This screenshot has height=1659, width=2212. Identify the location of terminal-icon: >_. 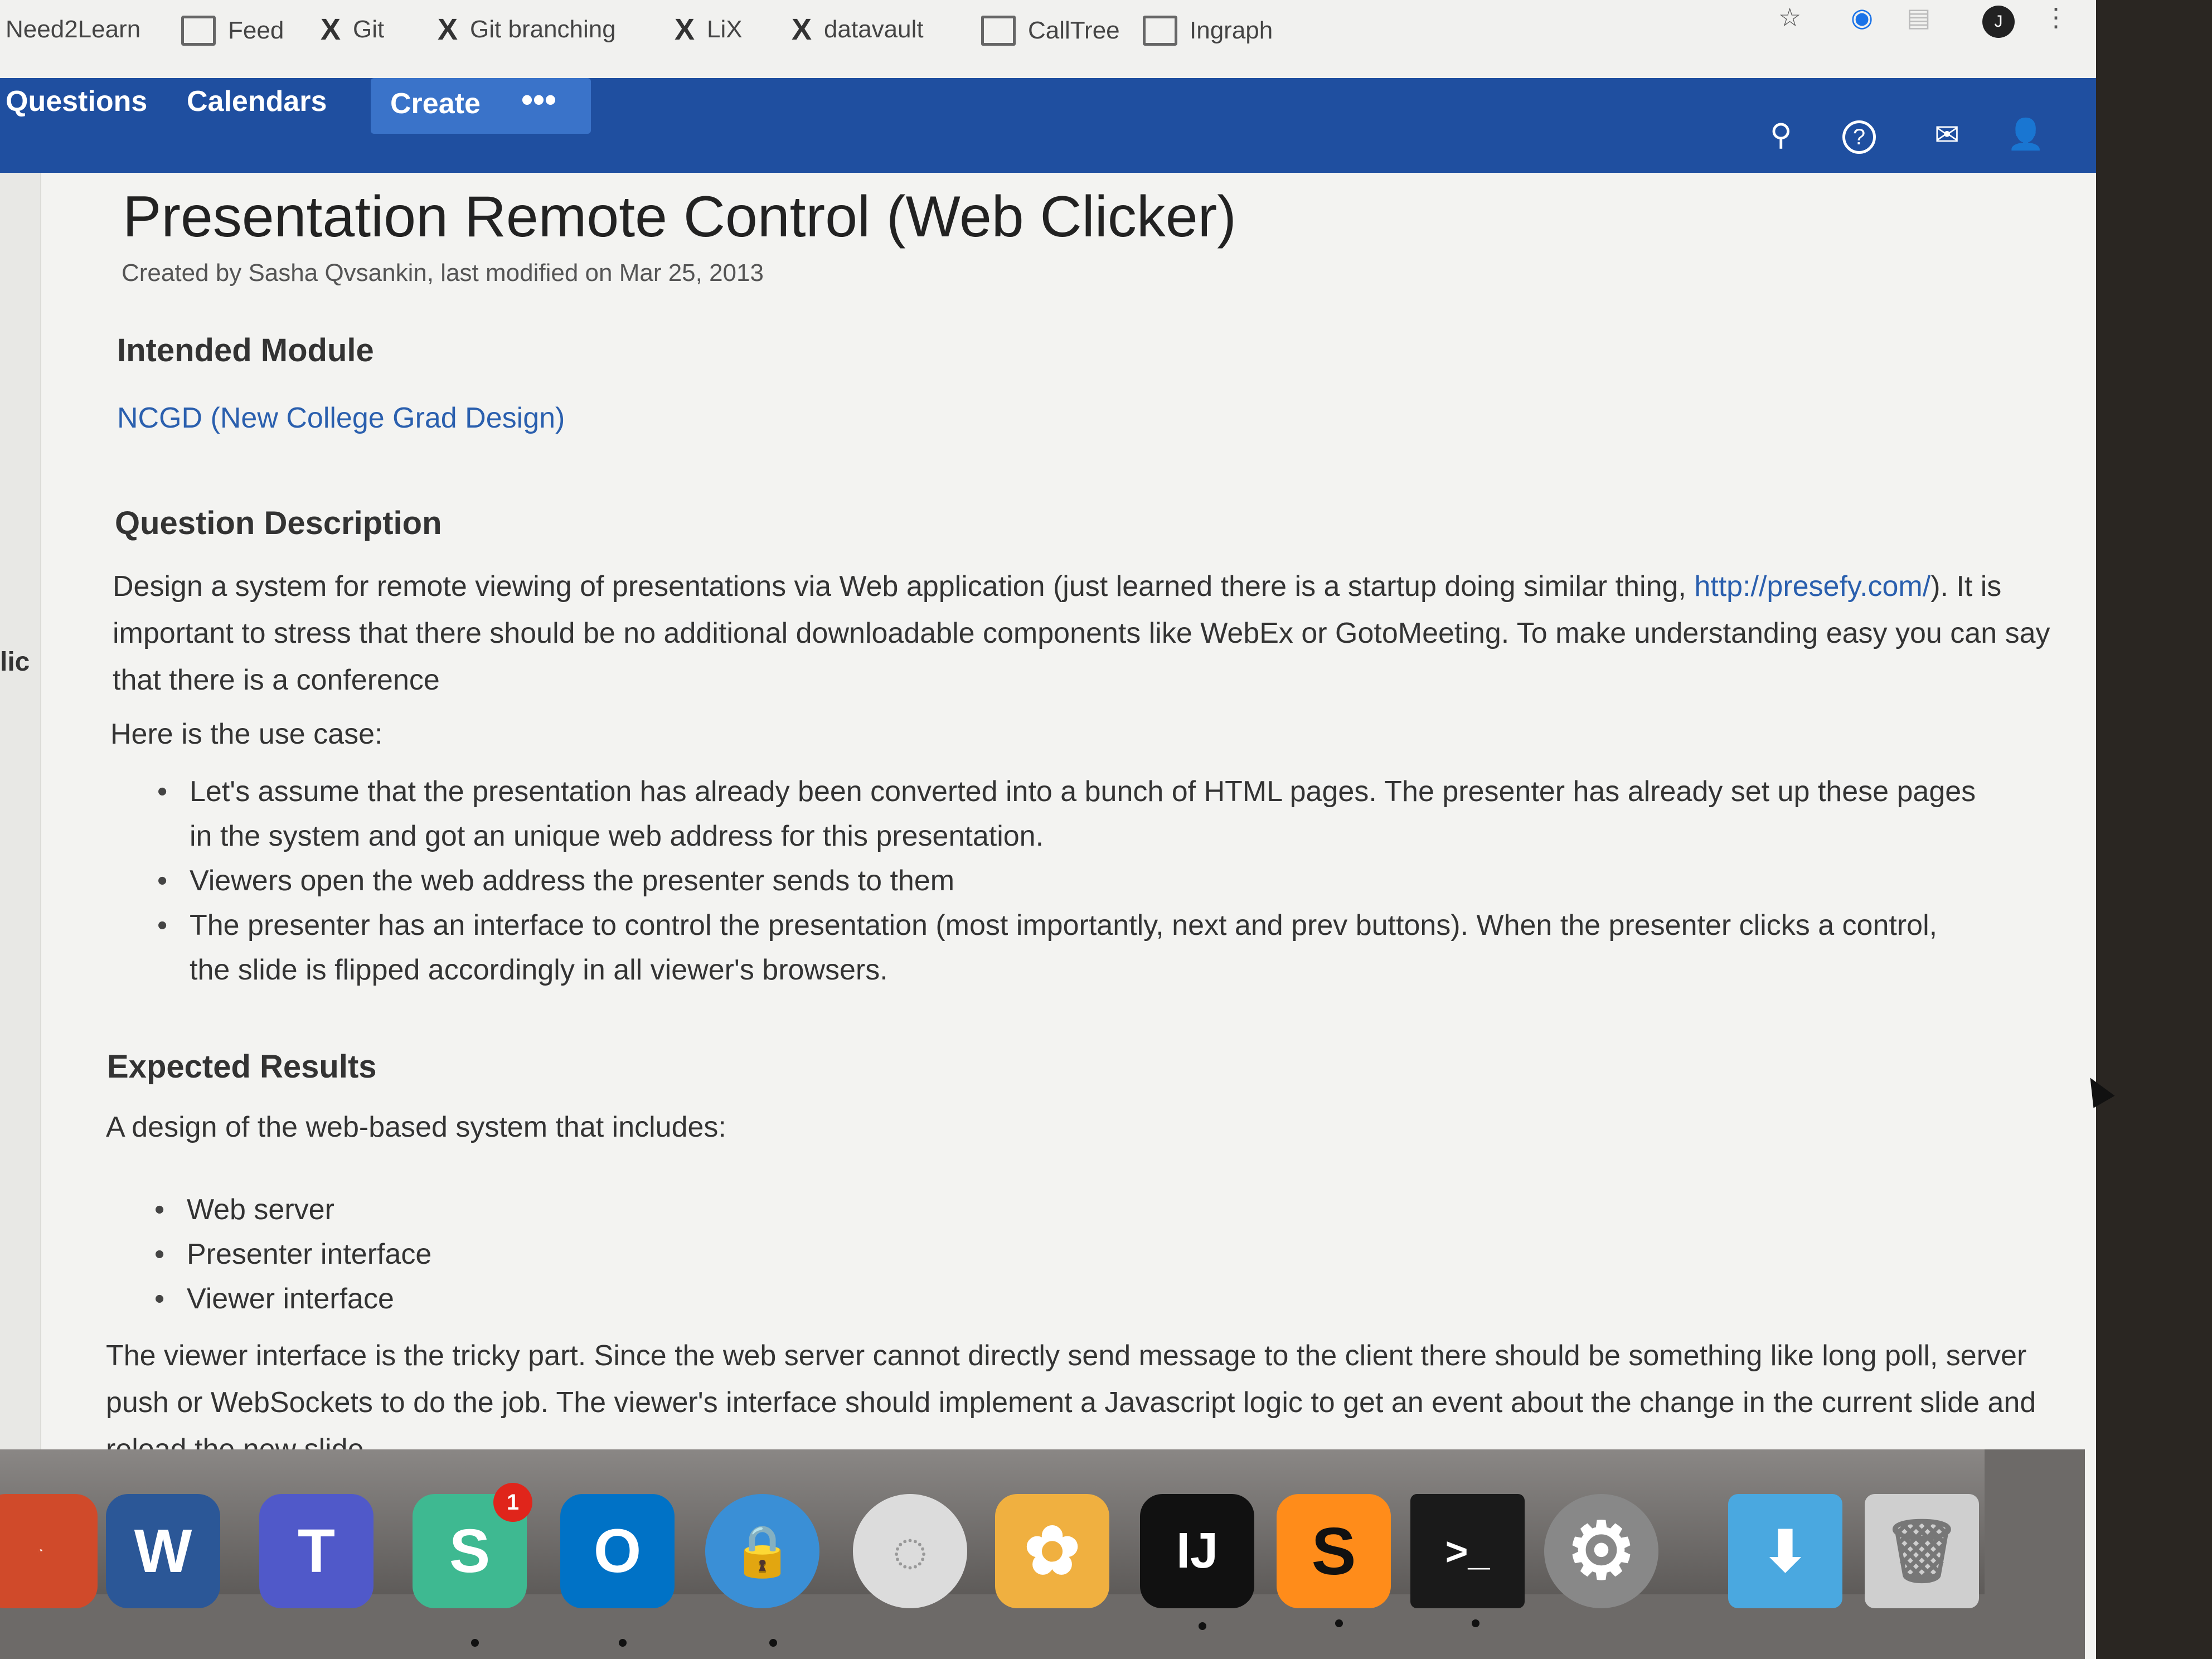
(1467, 1551).